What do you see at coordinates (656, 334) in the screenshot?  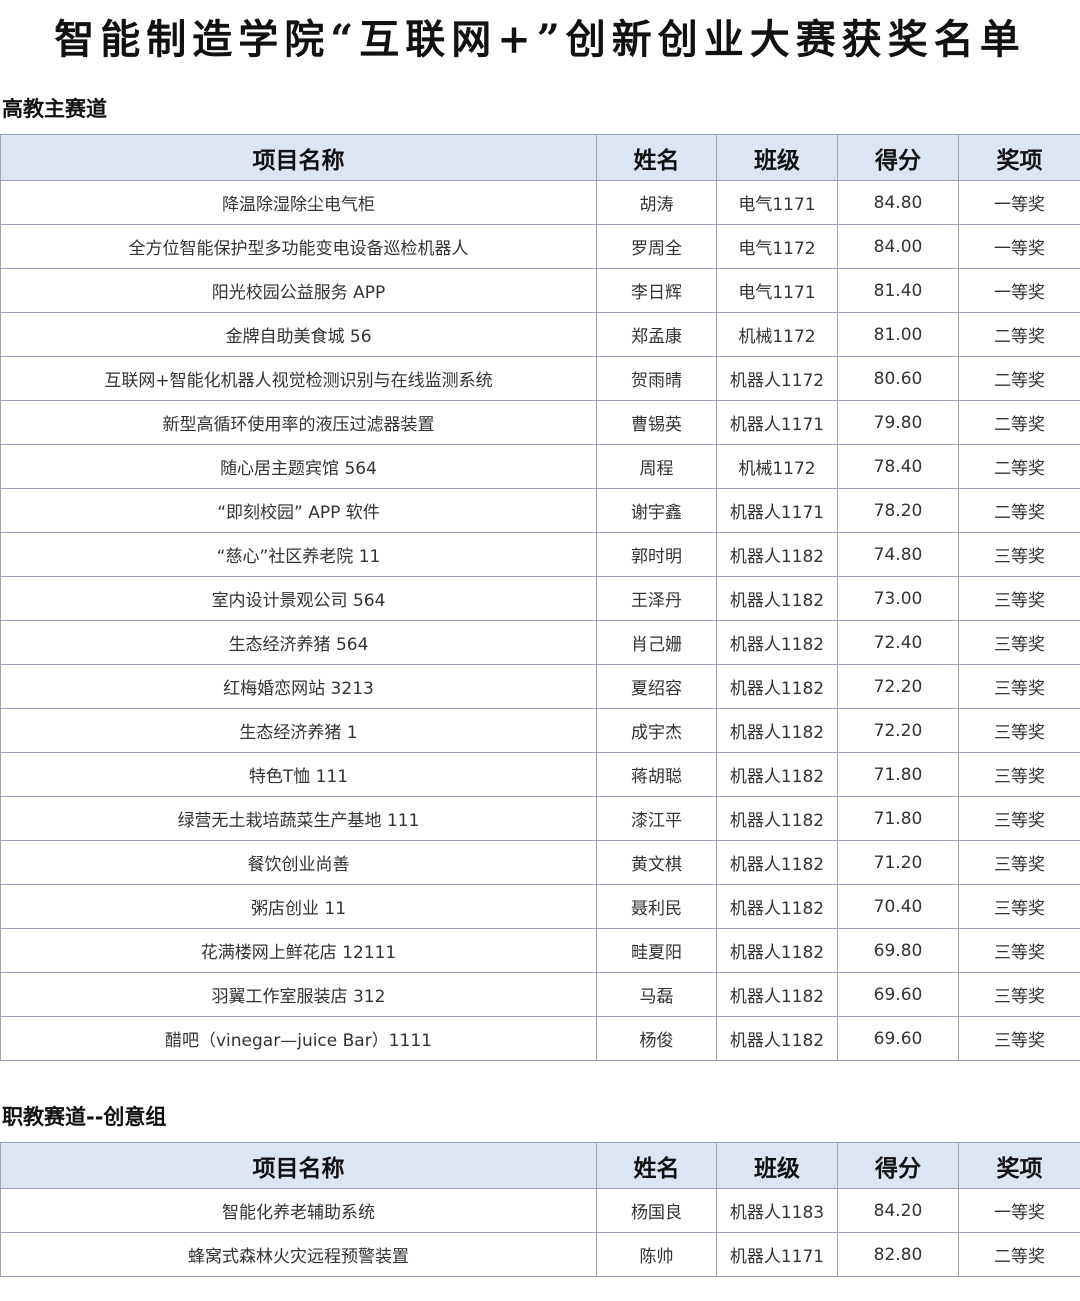 I see `cell-name: 郑孟康` at bounding box center [656, 334].